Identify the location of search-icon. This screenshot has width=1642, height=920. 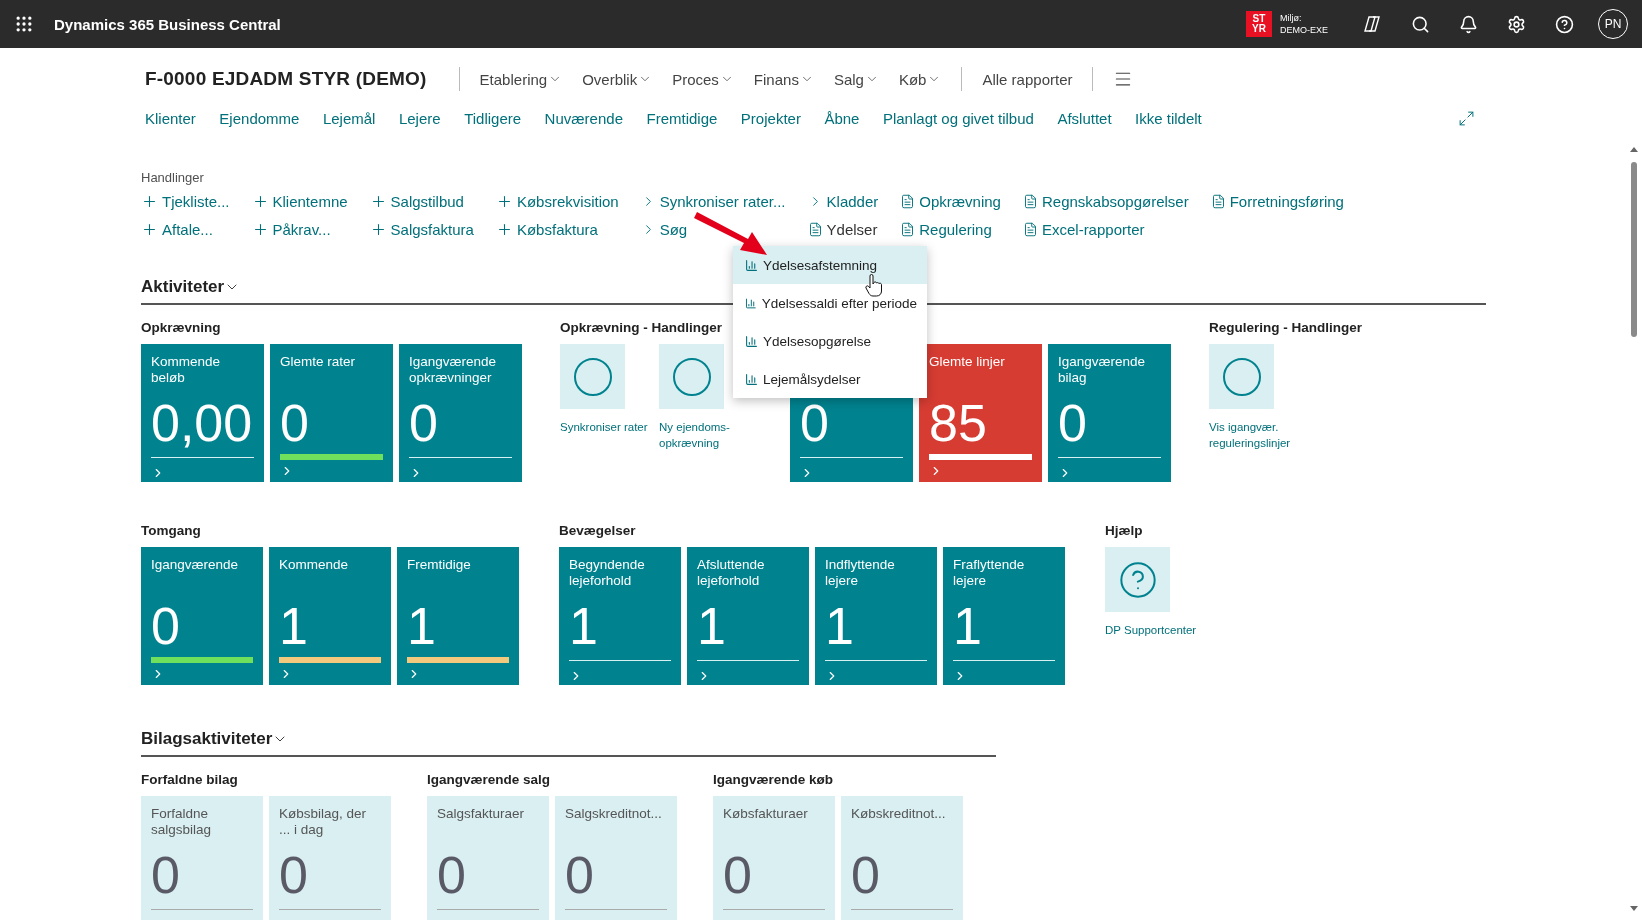
(1420, 24).